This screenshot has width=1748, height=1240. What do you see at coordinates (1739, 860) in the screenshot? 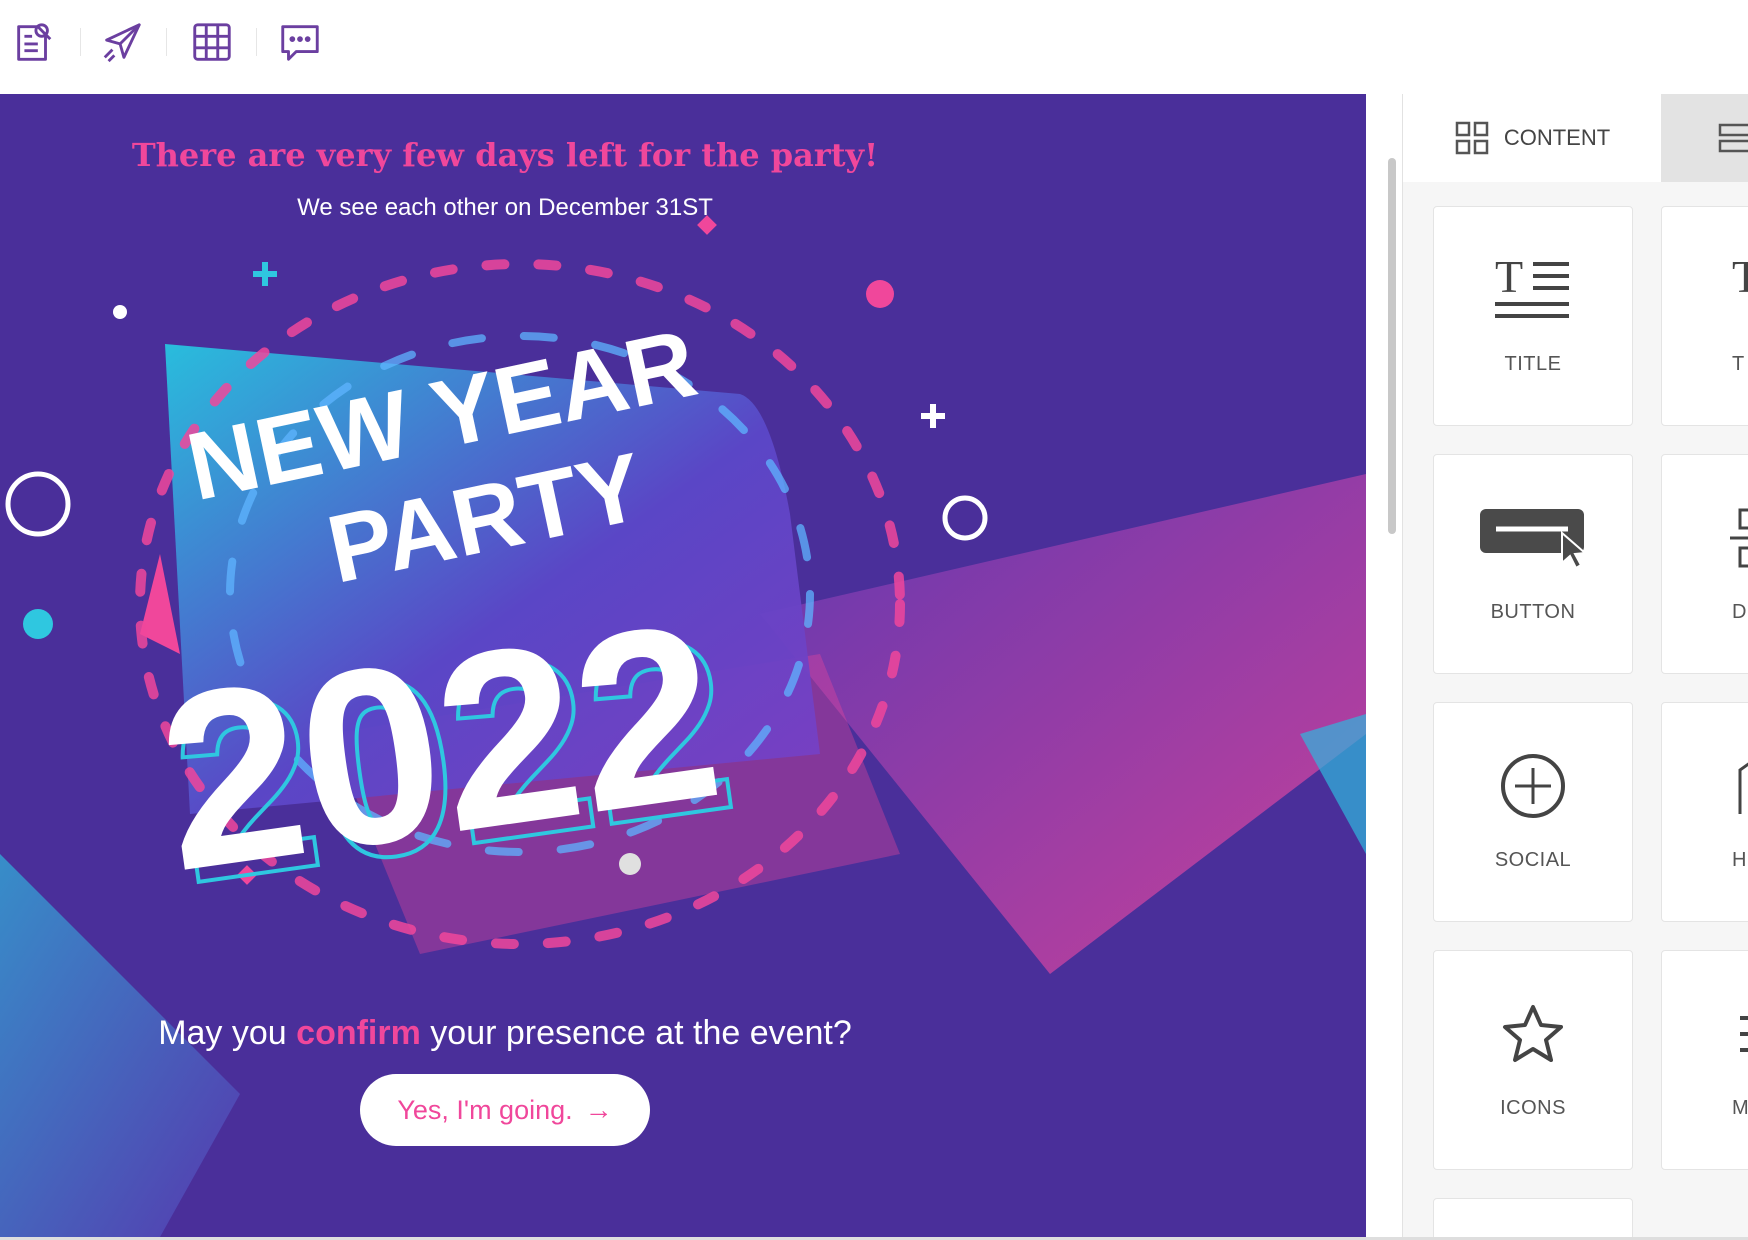
I see `block-html-label: H` at bounding box center [1739, 860].